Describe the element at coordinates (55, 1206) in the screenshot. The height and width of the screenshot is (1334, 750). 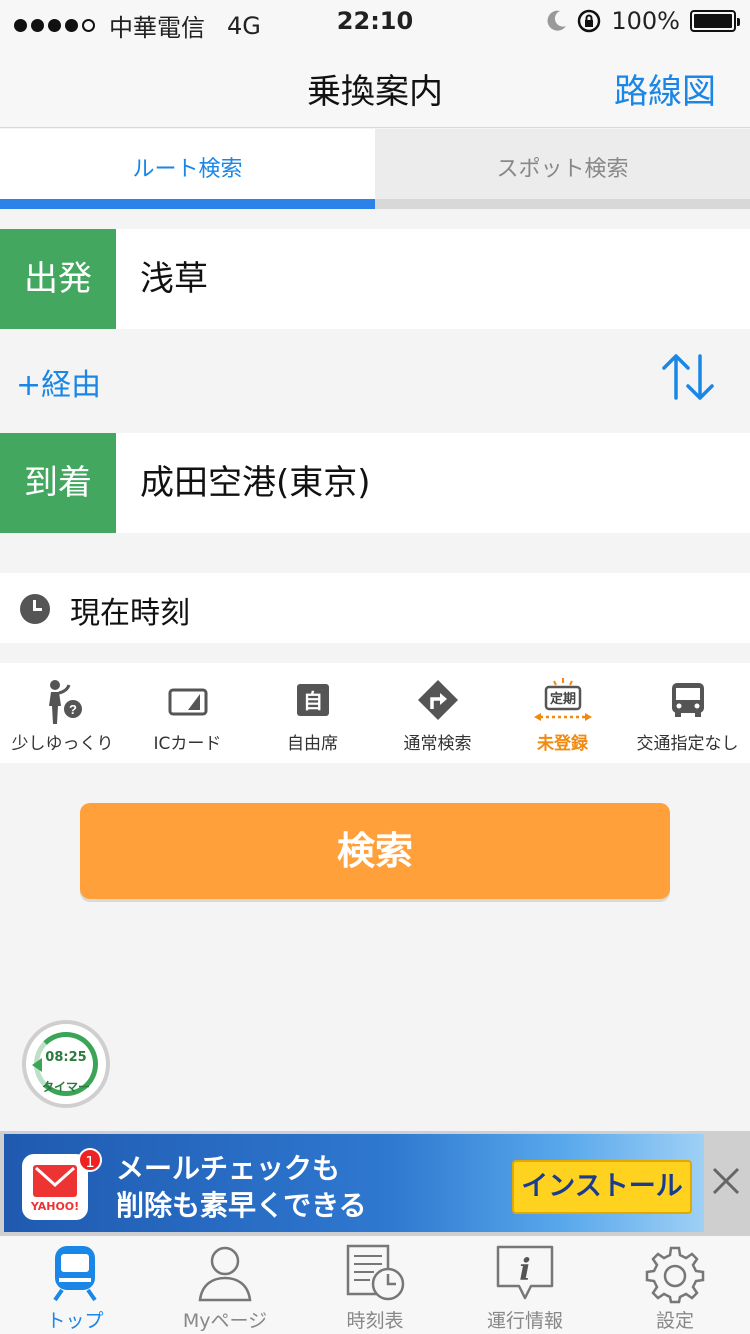
I see `yahoo-logo-text: YAHOO!` at that location.